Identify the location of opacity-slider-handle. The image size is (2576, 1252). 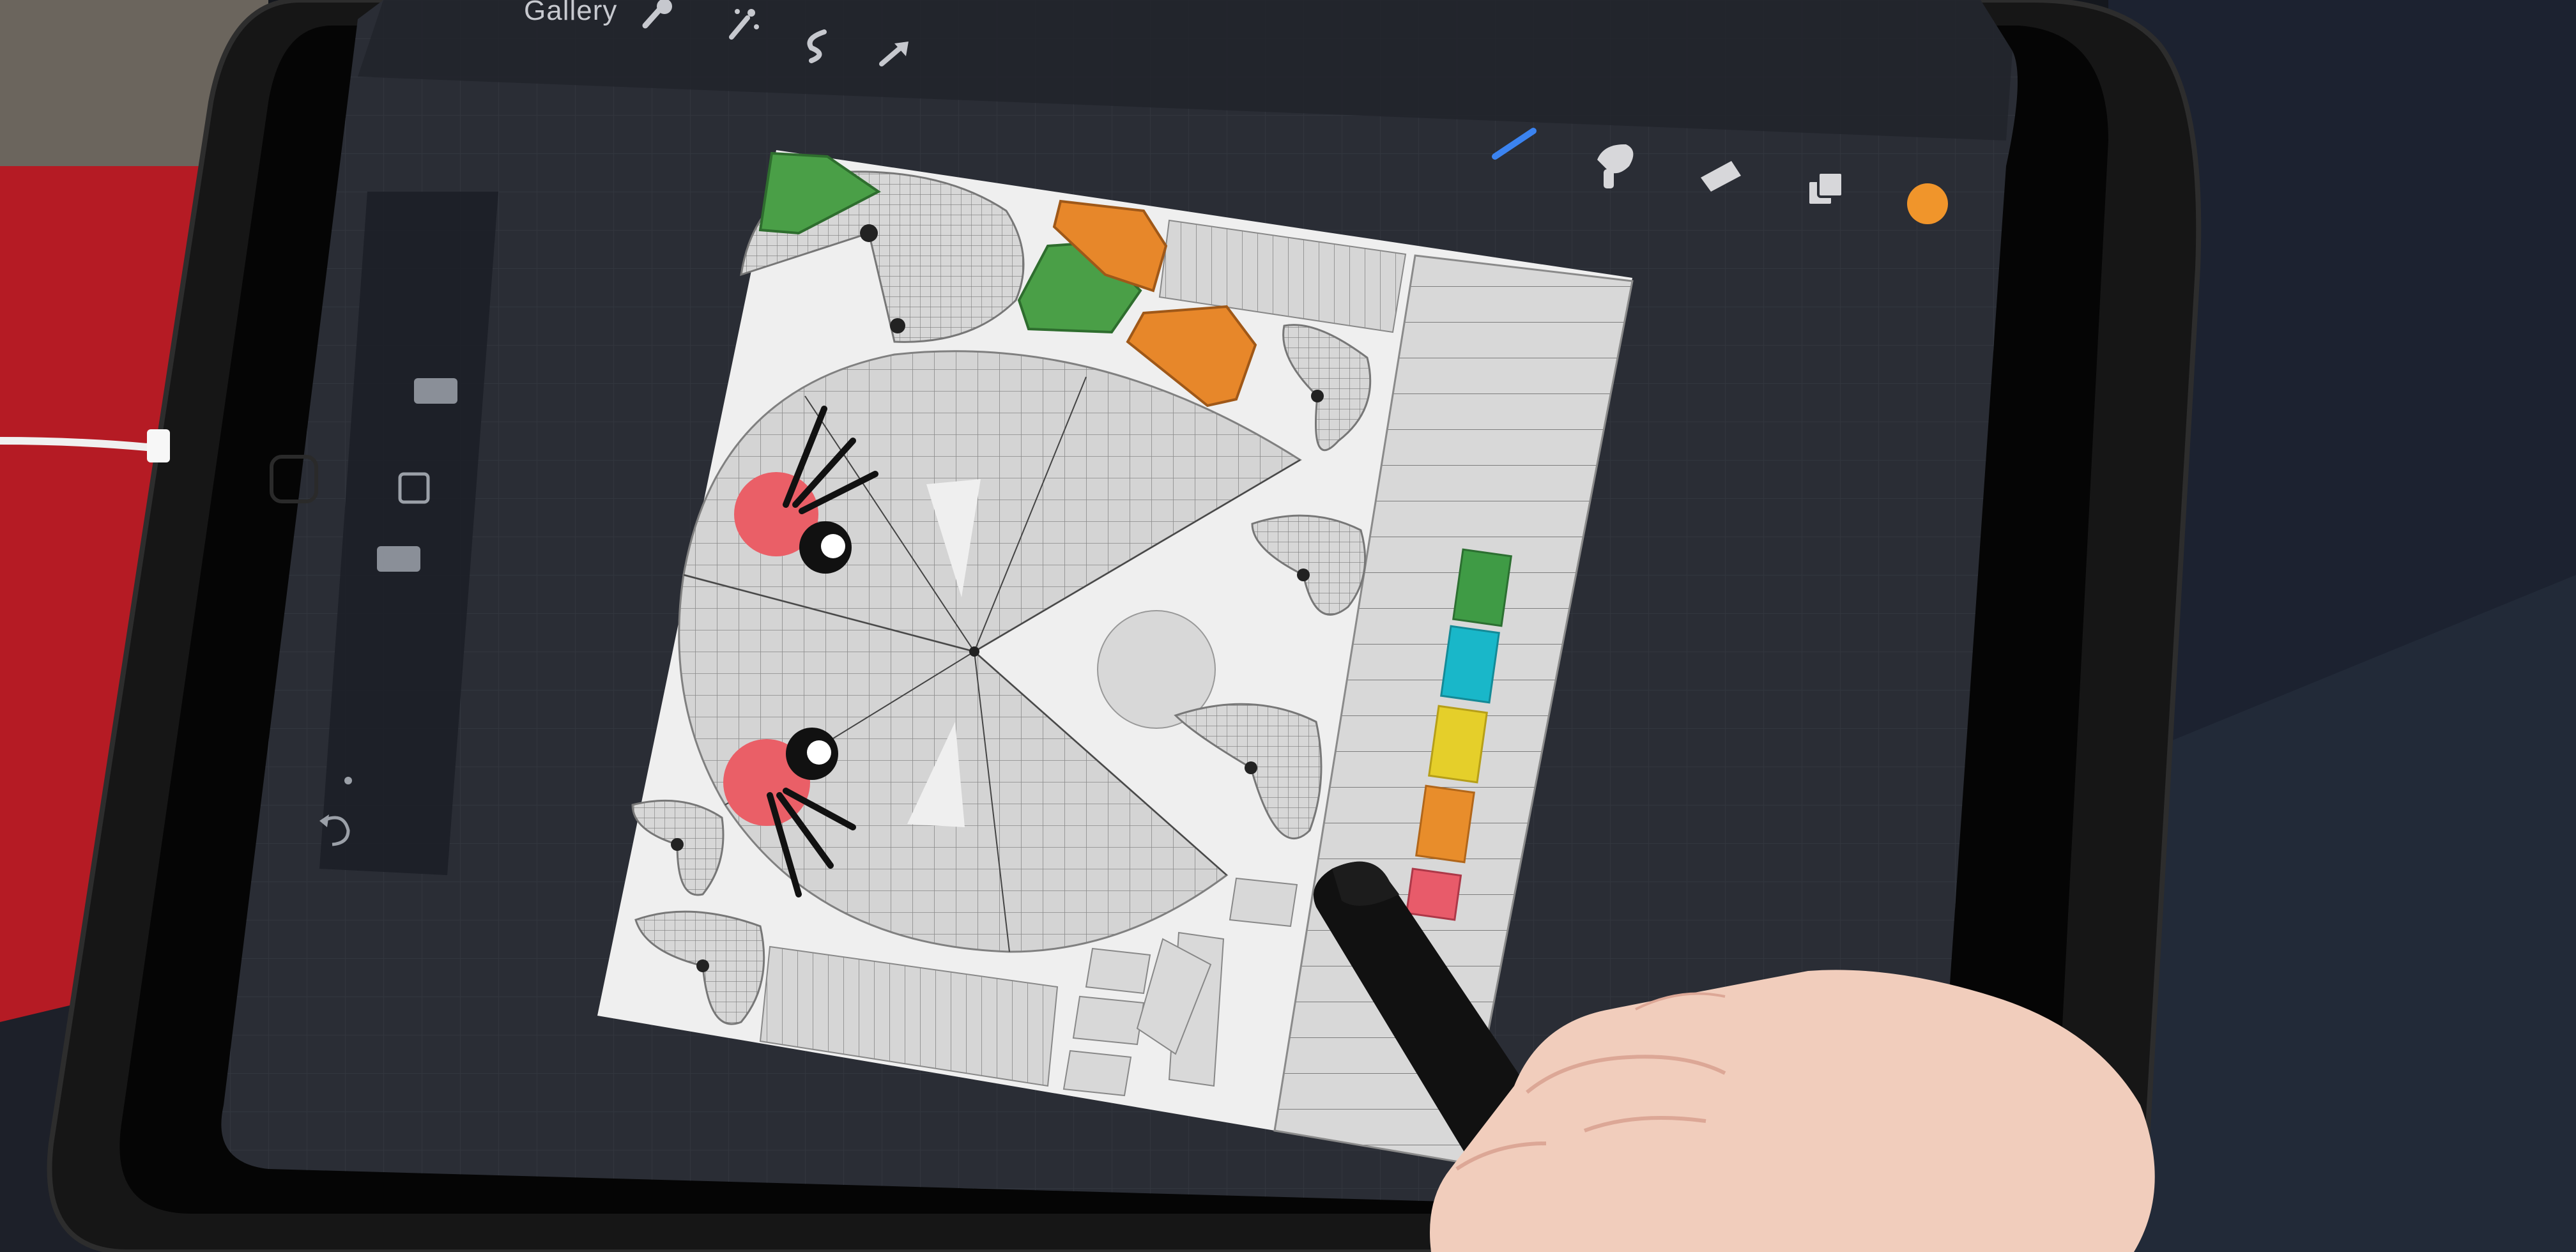
(398, 559).